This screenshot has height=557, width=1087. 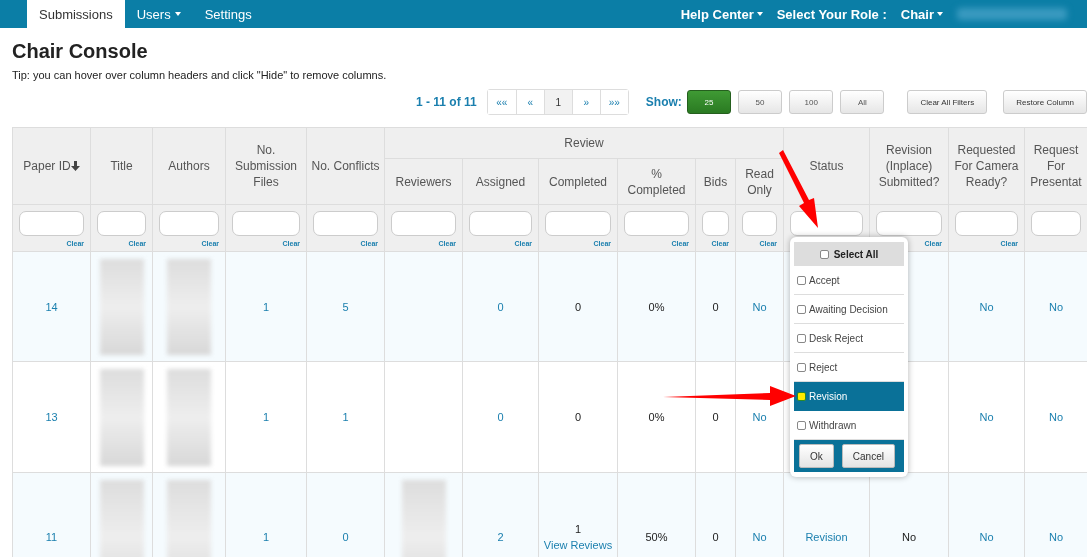 I want to click on table-link: 13, so click(x=51, y=417).